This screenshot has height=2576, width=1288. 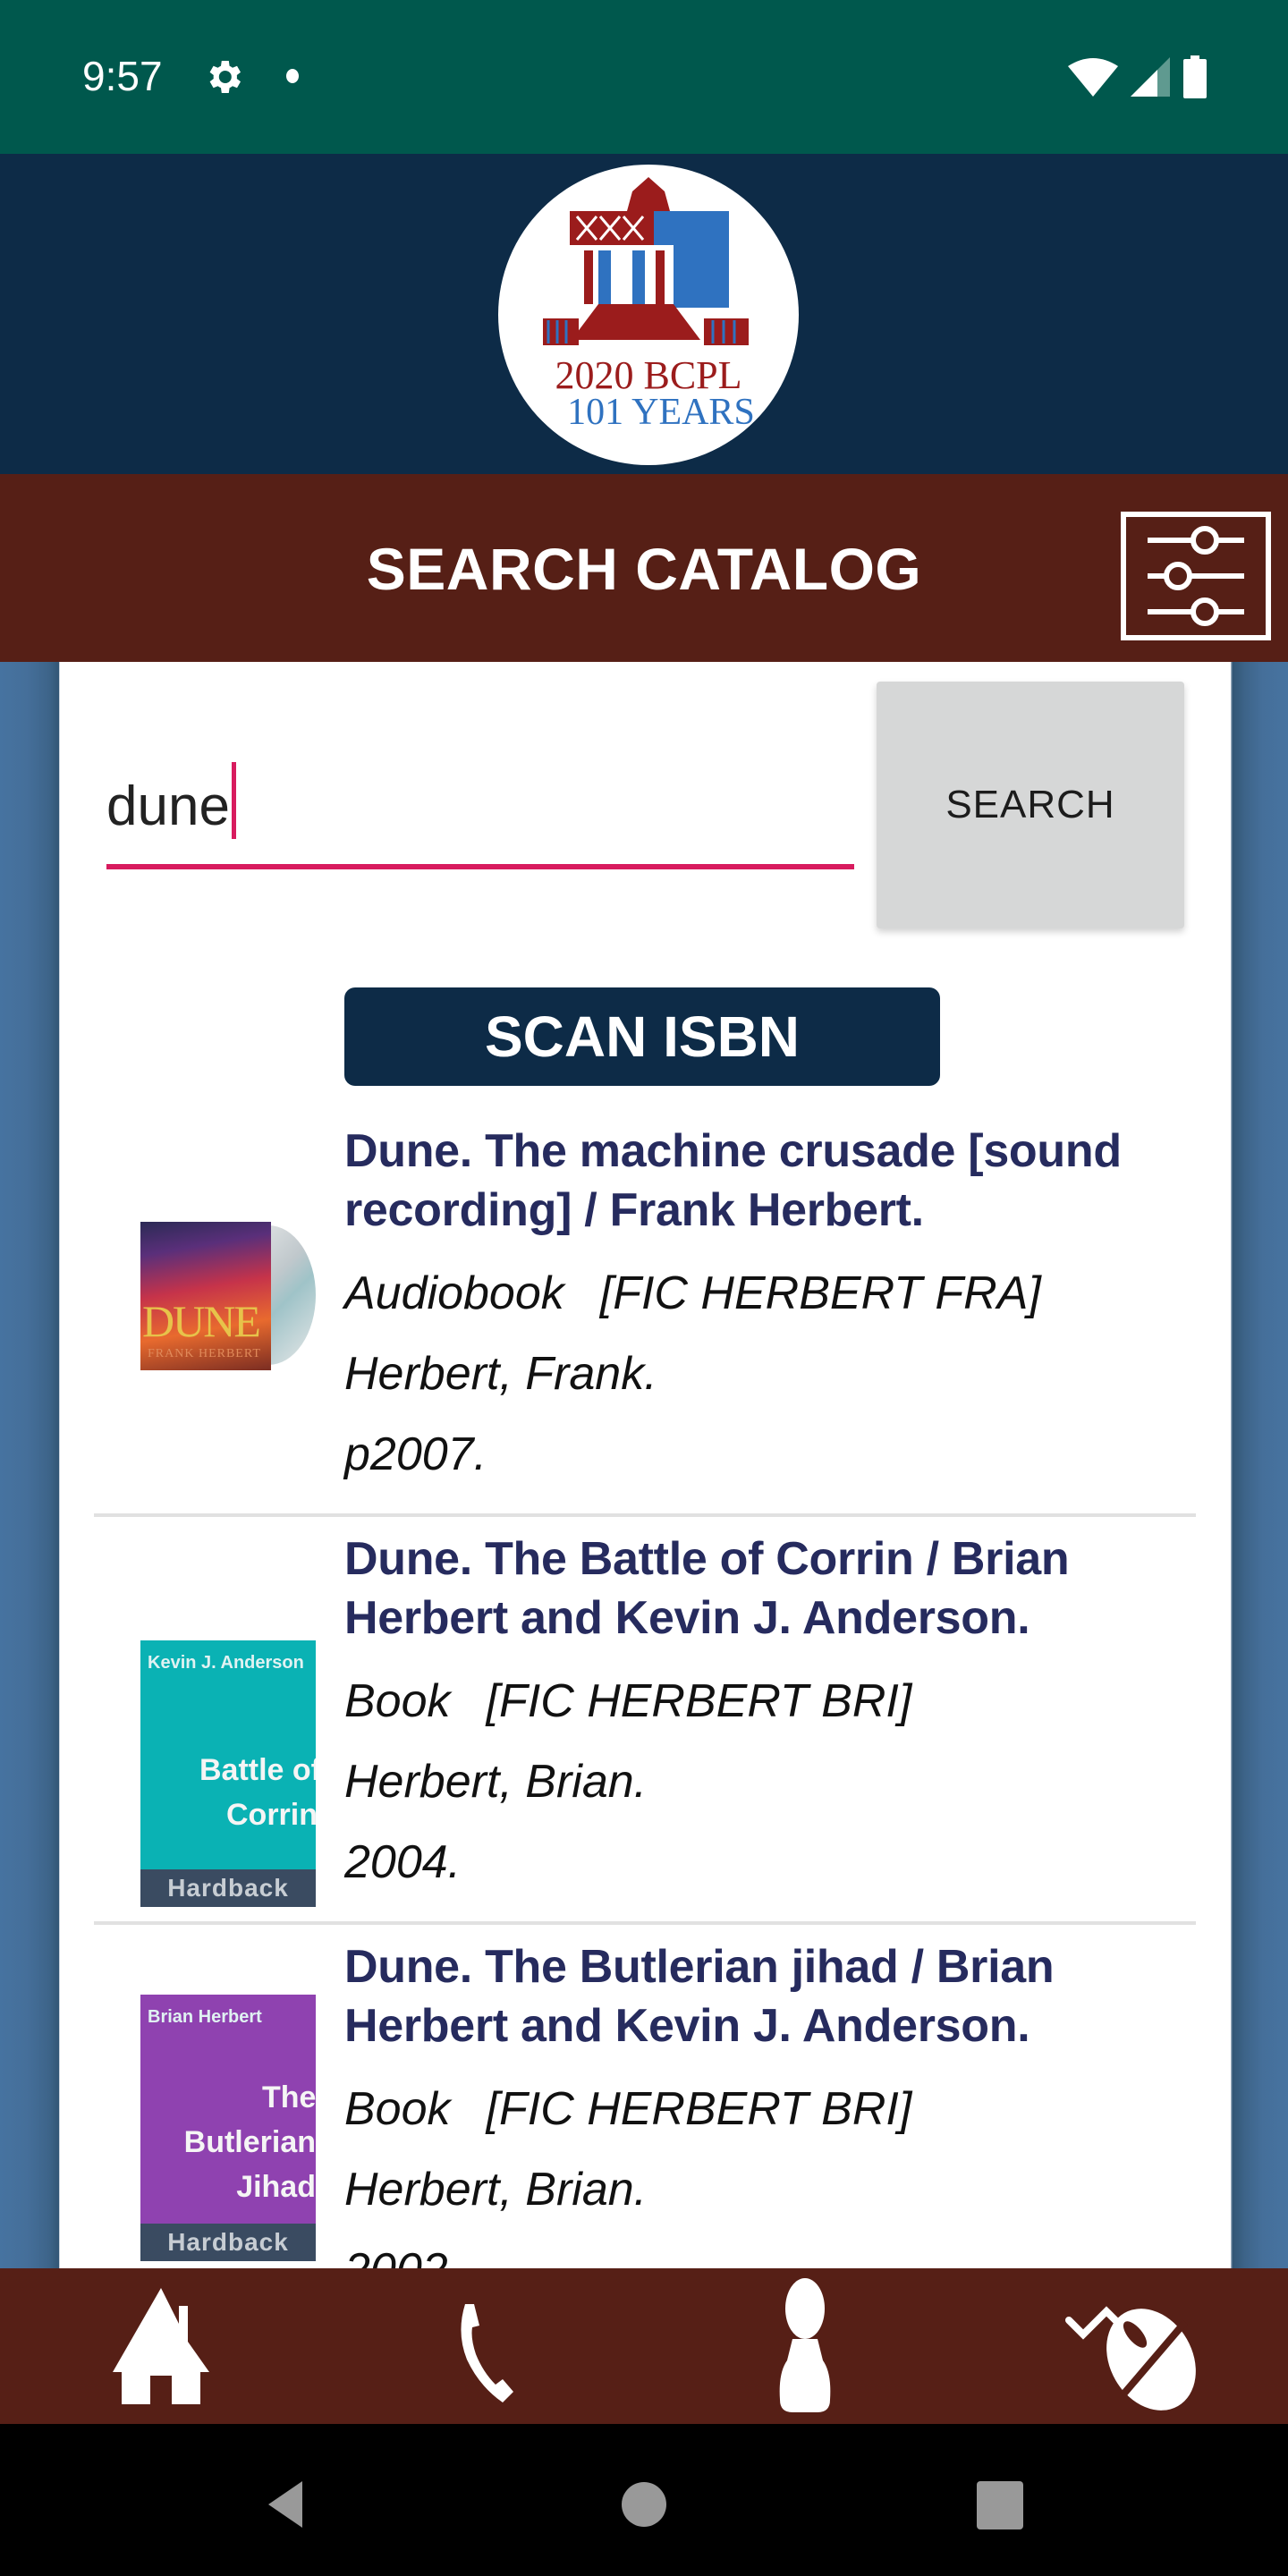 I want to click on nav-online-button, so click(x=1127, y=2346).